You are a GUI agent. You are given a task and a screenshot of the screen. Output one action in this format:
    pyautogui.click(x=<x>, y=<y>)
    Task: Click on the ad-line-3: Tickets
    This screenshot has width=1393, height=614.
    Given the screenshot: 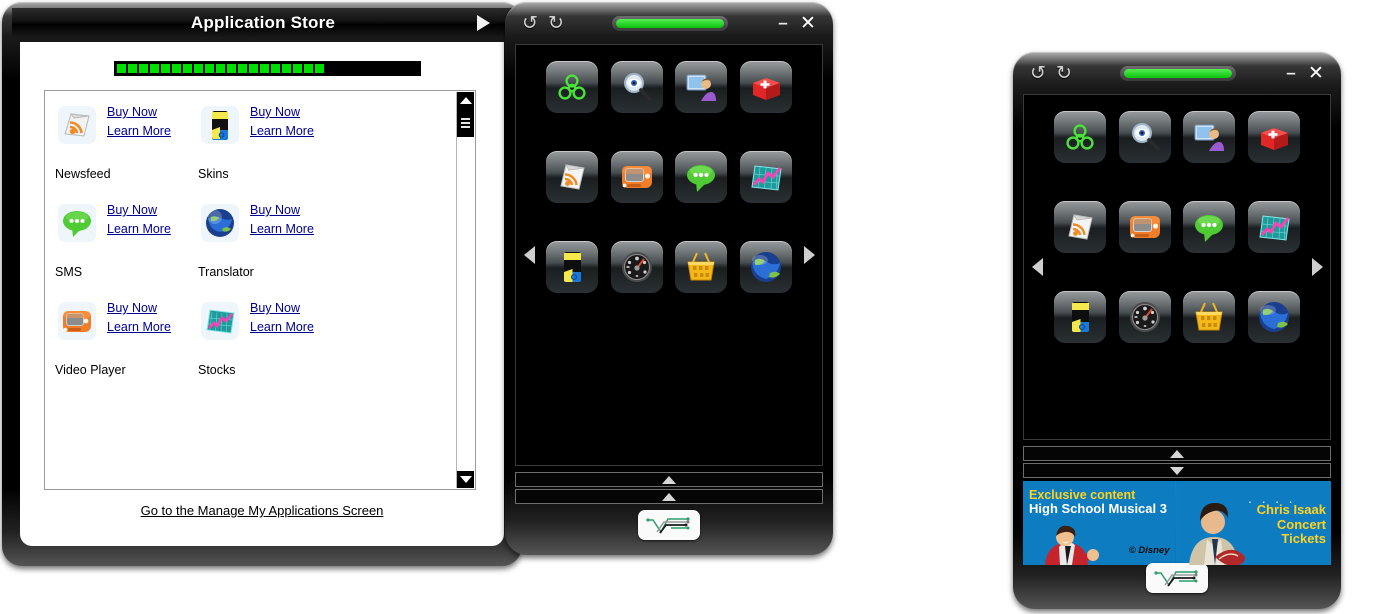 What is the action you would take?
    pyautogui.click(x=1303, y=539)
    